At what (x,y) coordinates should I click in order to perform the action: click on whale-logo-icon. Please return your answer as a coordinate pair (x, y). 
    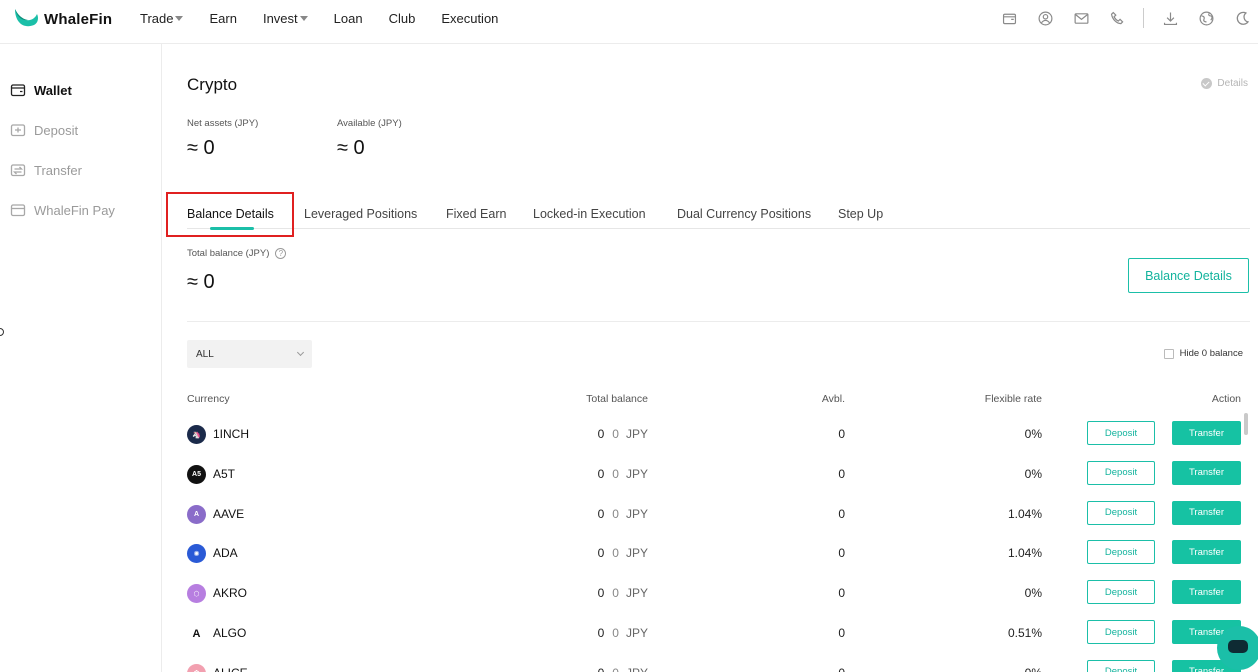
    Looking at the image, I should click on (26, 19).